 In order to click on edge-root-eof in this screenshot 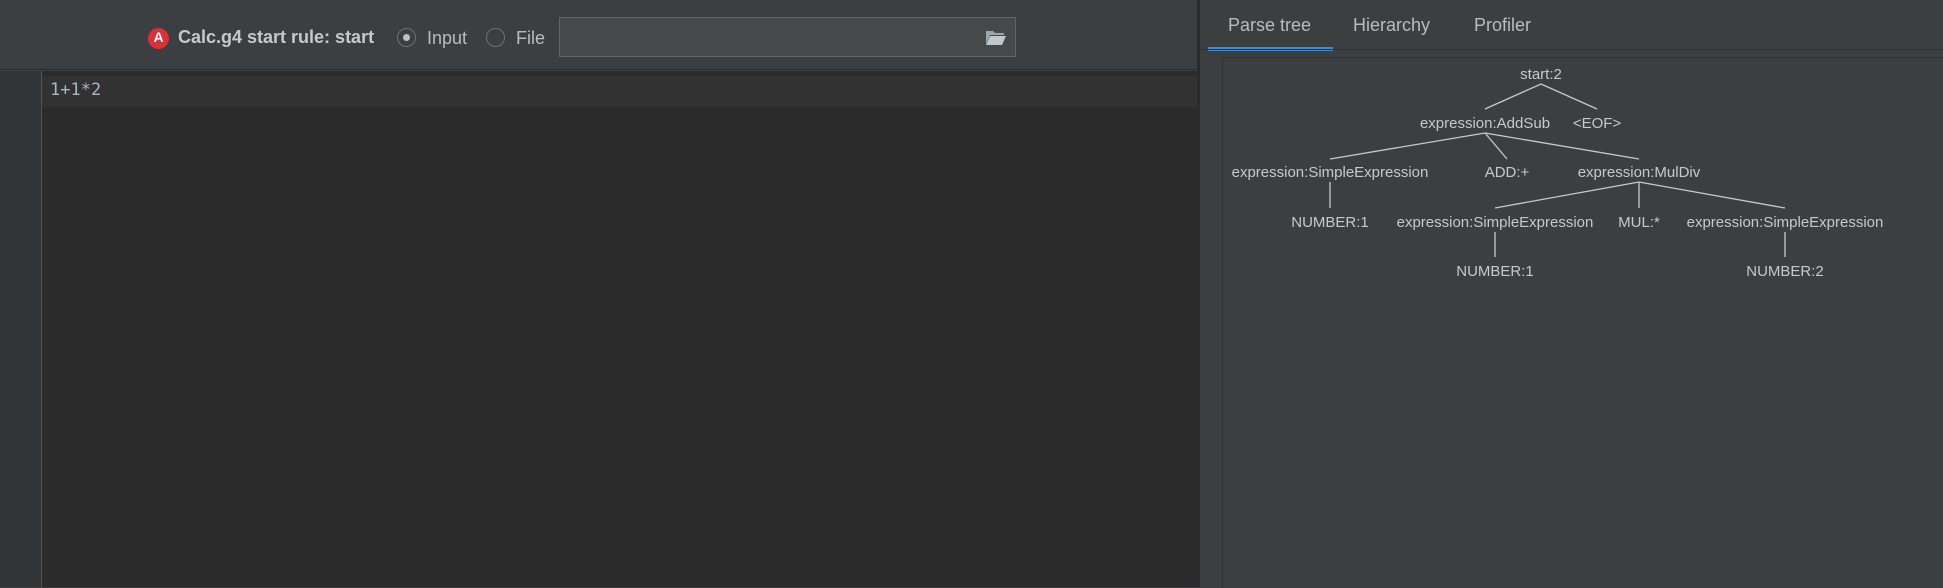, I will do `click(1569, 96)`.